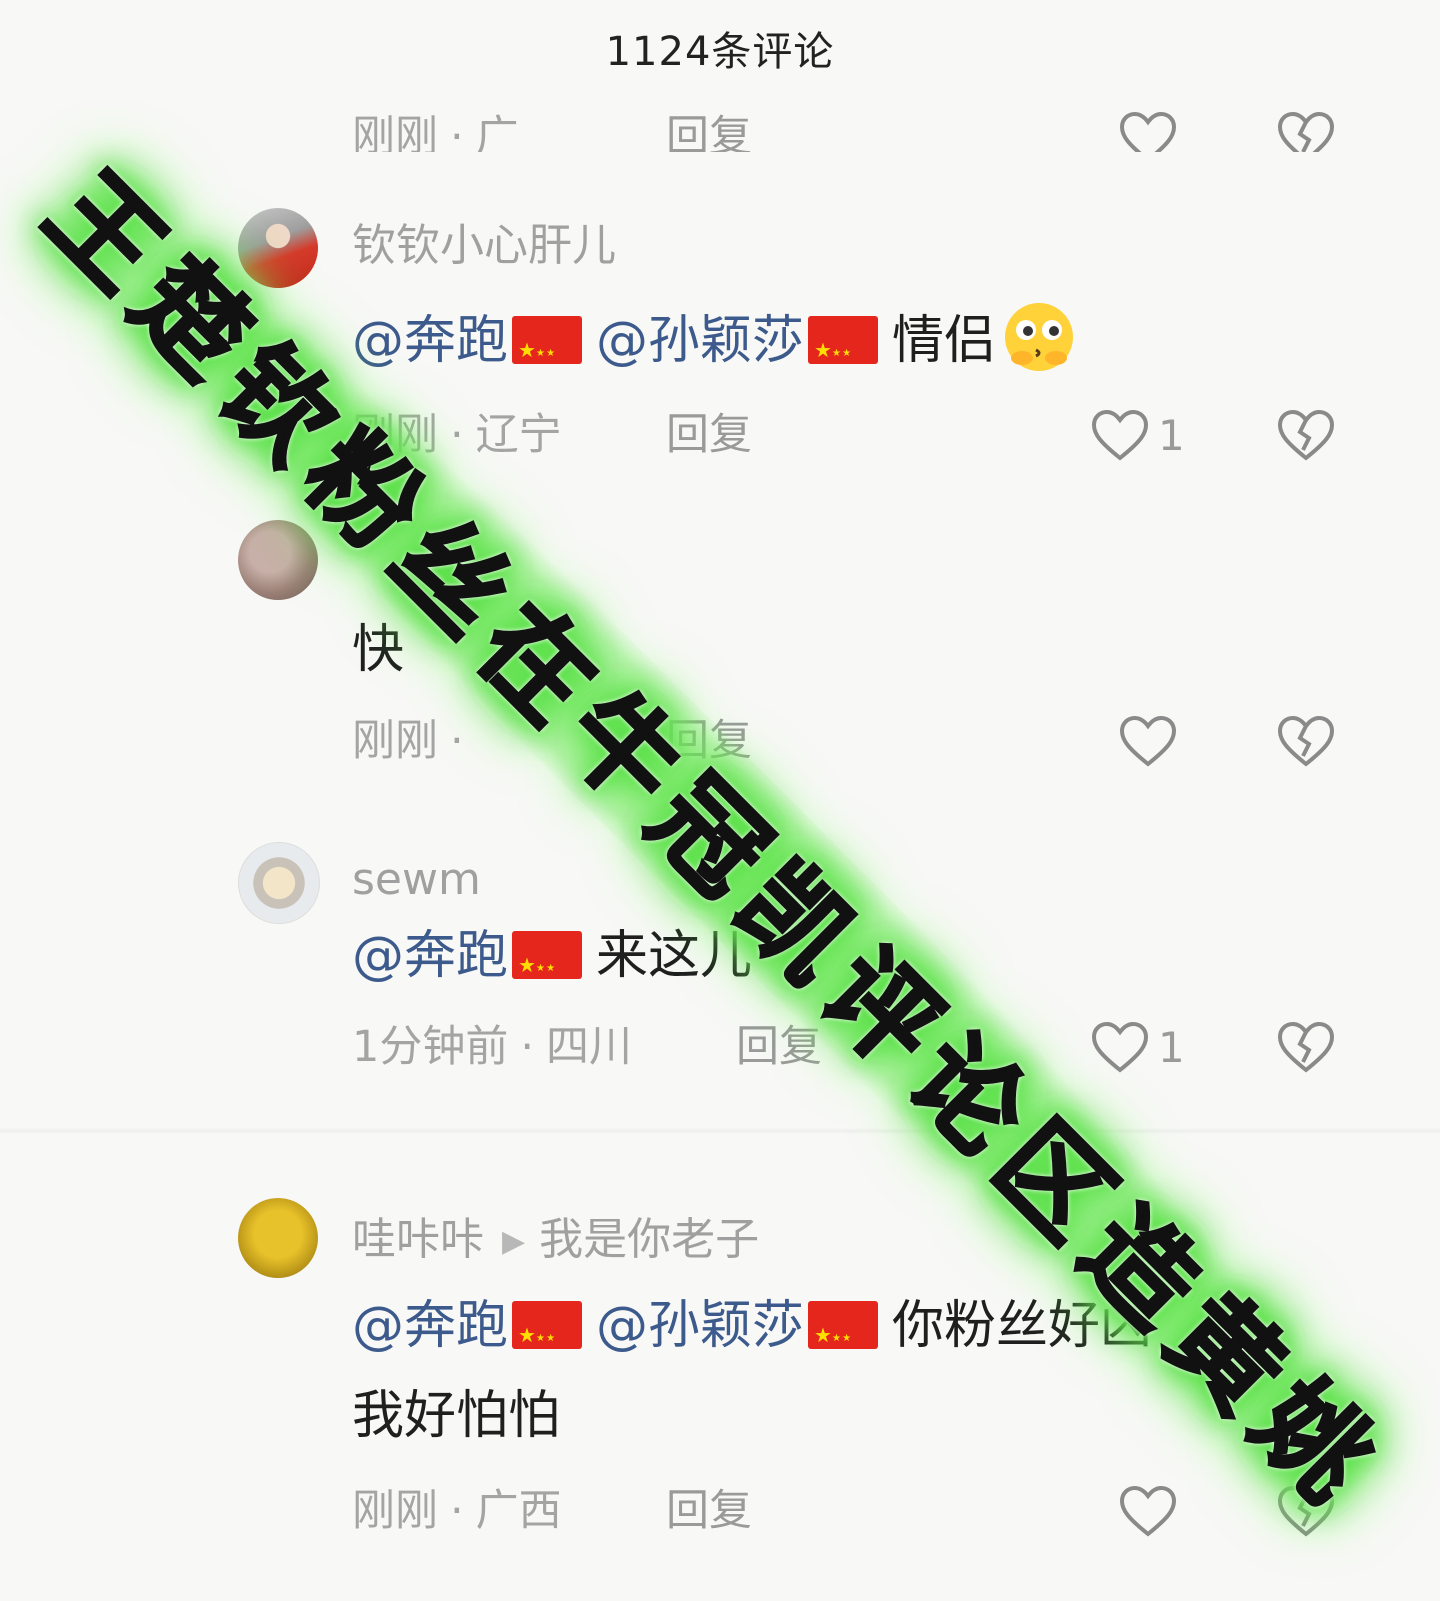 This screenshot has width=1440, height=1601. I want to click on comment-meta: 1分钟前 · 四川, so click(492, 1047).